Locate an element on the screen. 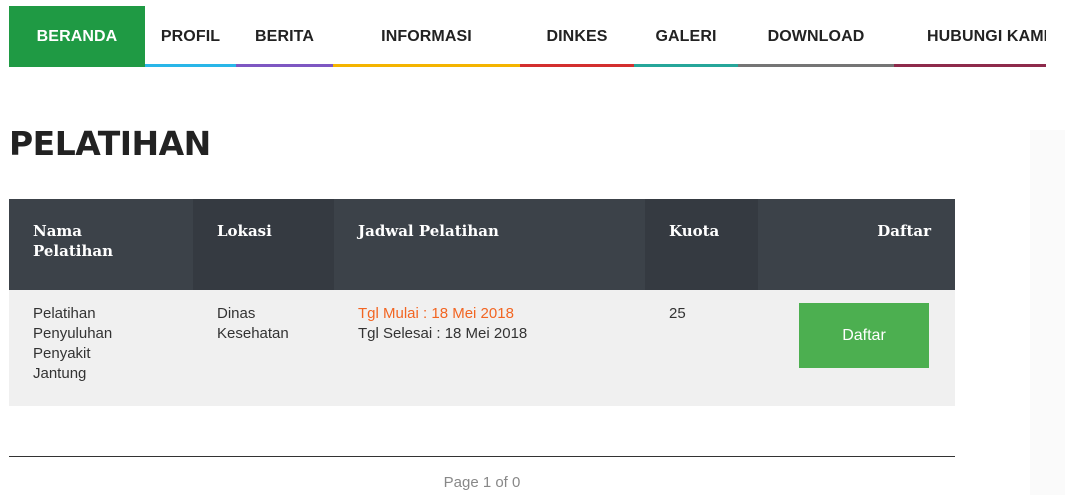 The image size is (1065, 495). nav-item-berita: BERITA is located at coordinates (284, 36).